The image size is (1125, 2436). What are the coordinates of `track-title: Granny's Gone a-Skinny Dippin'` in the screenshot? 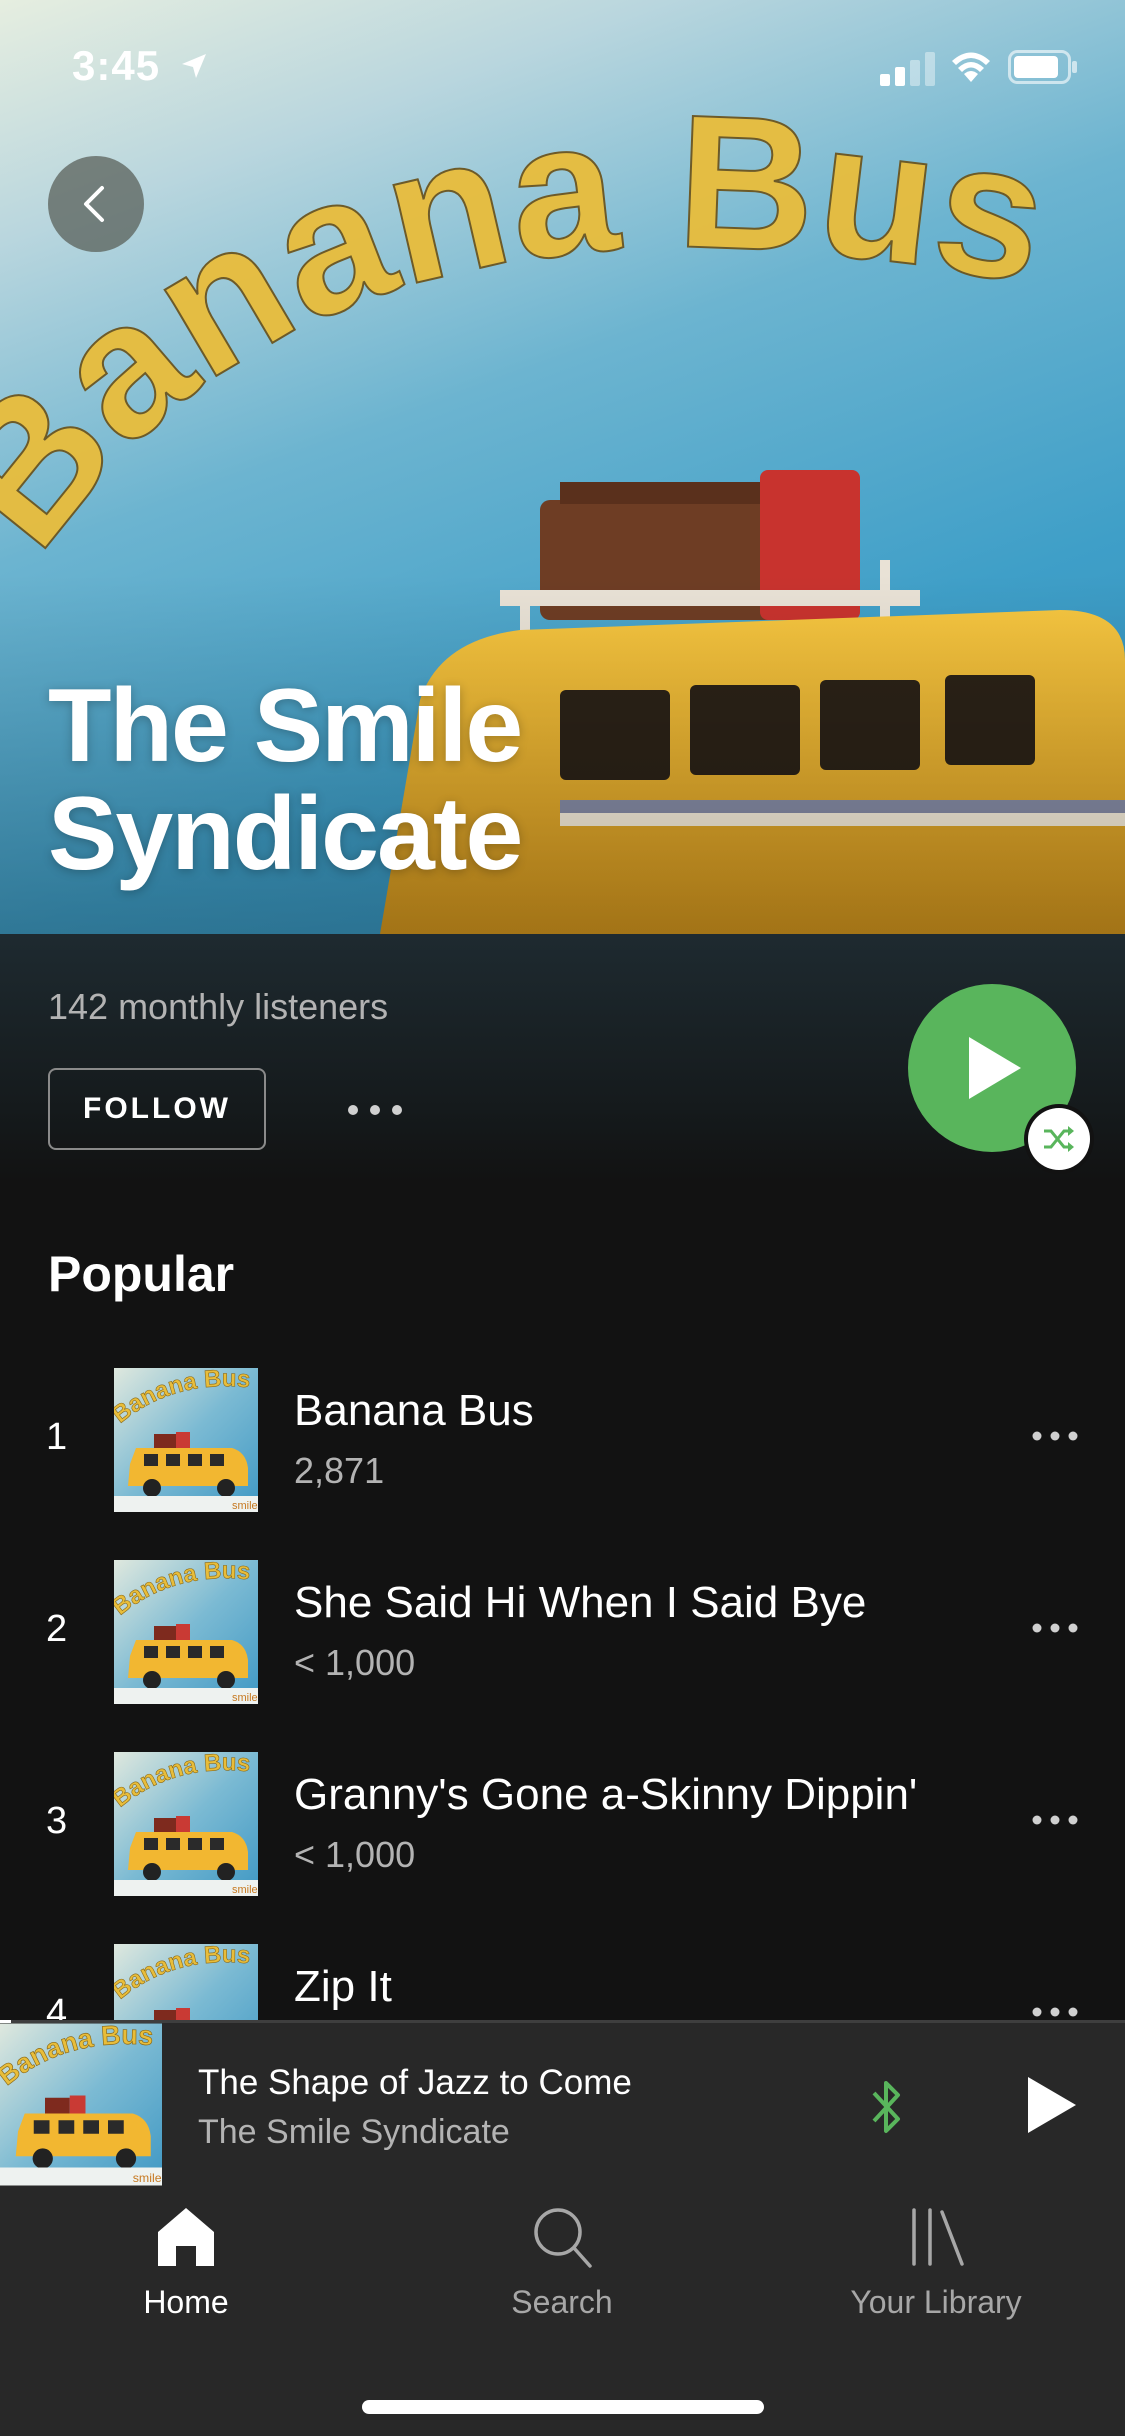 It's located at (606, 1794).